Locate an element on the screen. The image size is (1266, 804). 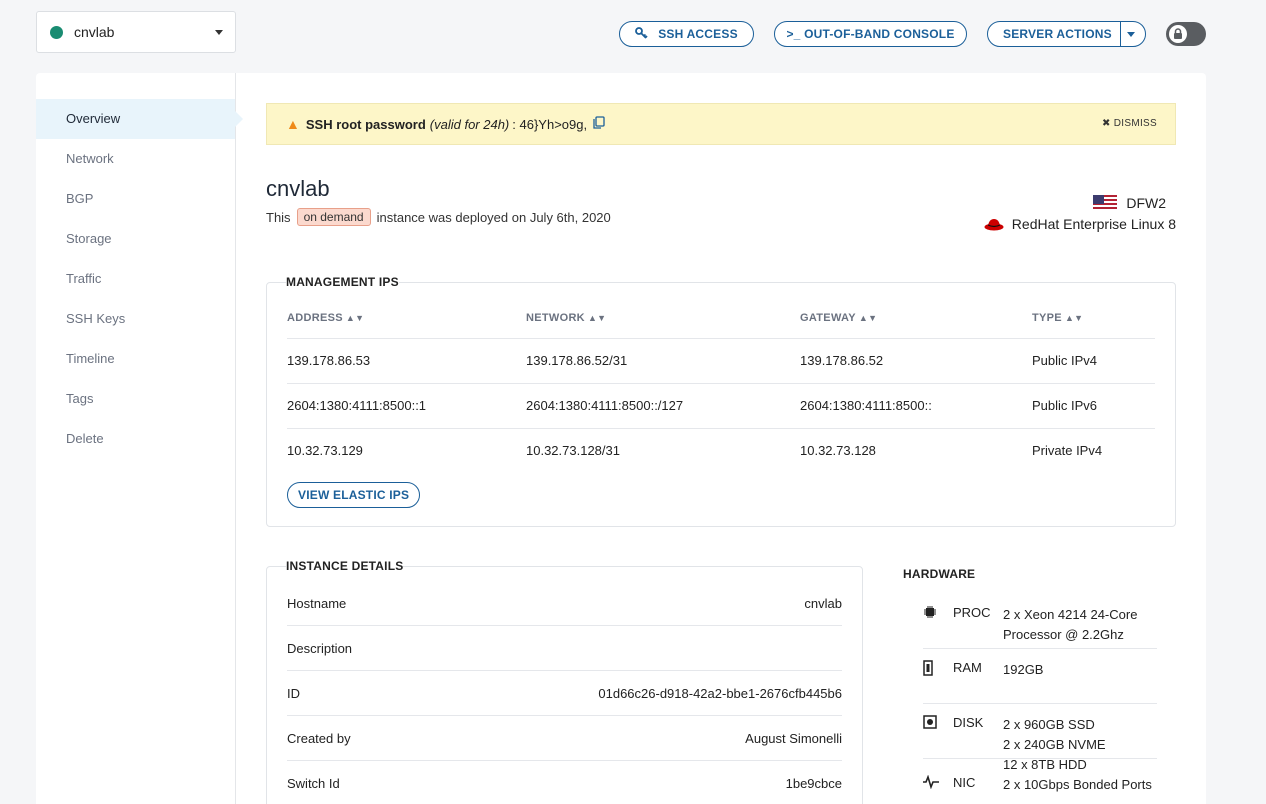
warning-icon: ▲ is located at coordinates (293, 124).